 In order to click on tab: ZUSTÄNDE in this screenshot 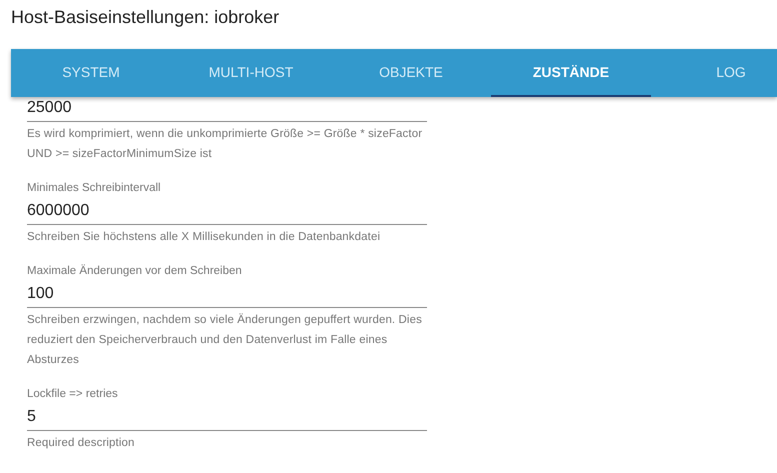, I will do `click(571, 73)`.